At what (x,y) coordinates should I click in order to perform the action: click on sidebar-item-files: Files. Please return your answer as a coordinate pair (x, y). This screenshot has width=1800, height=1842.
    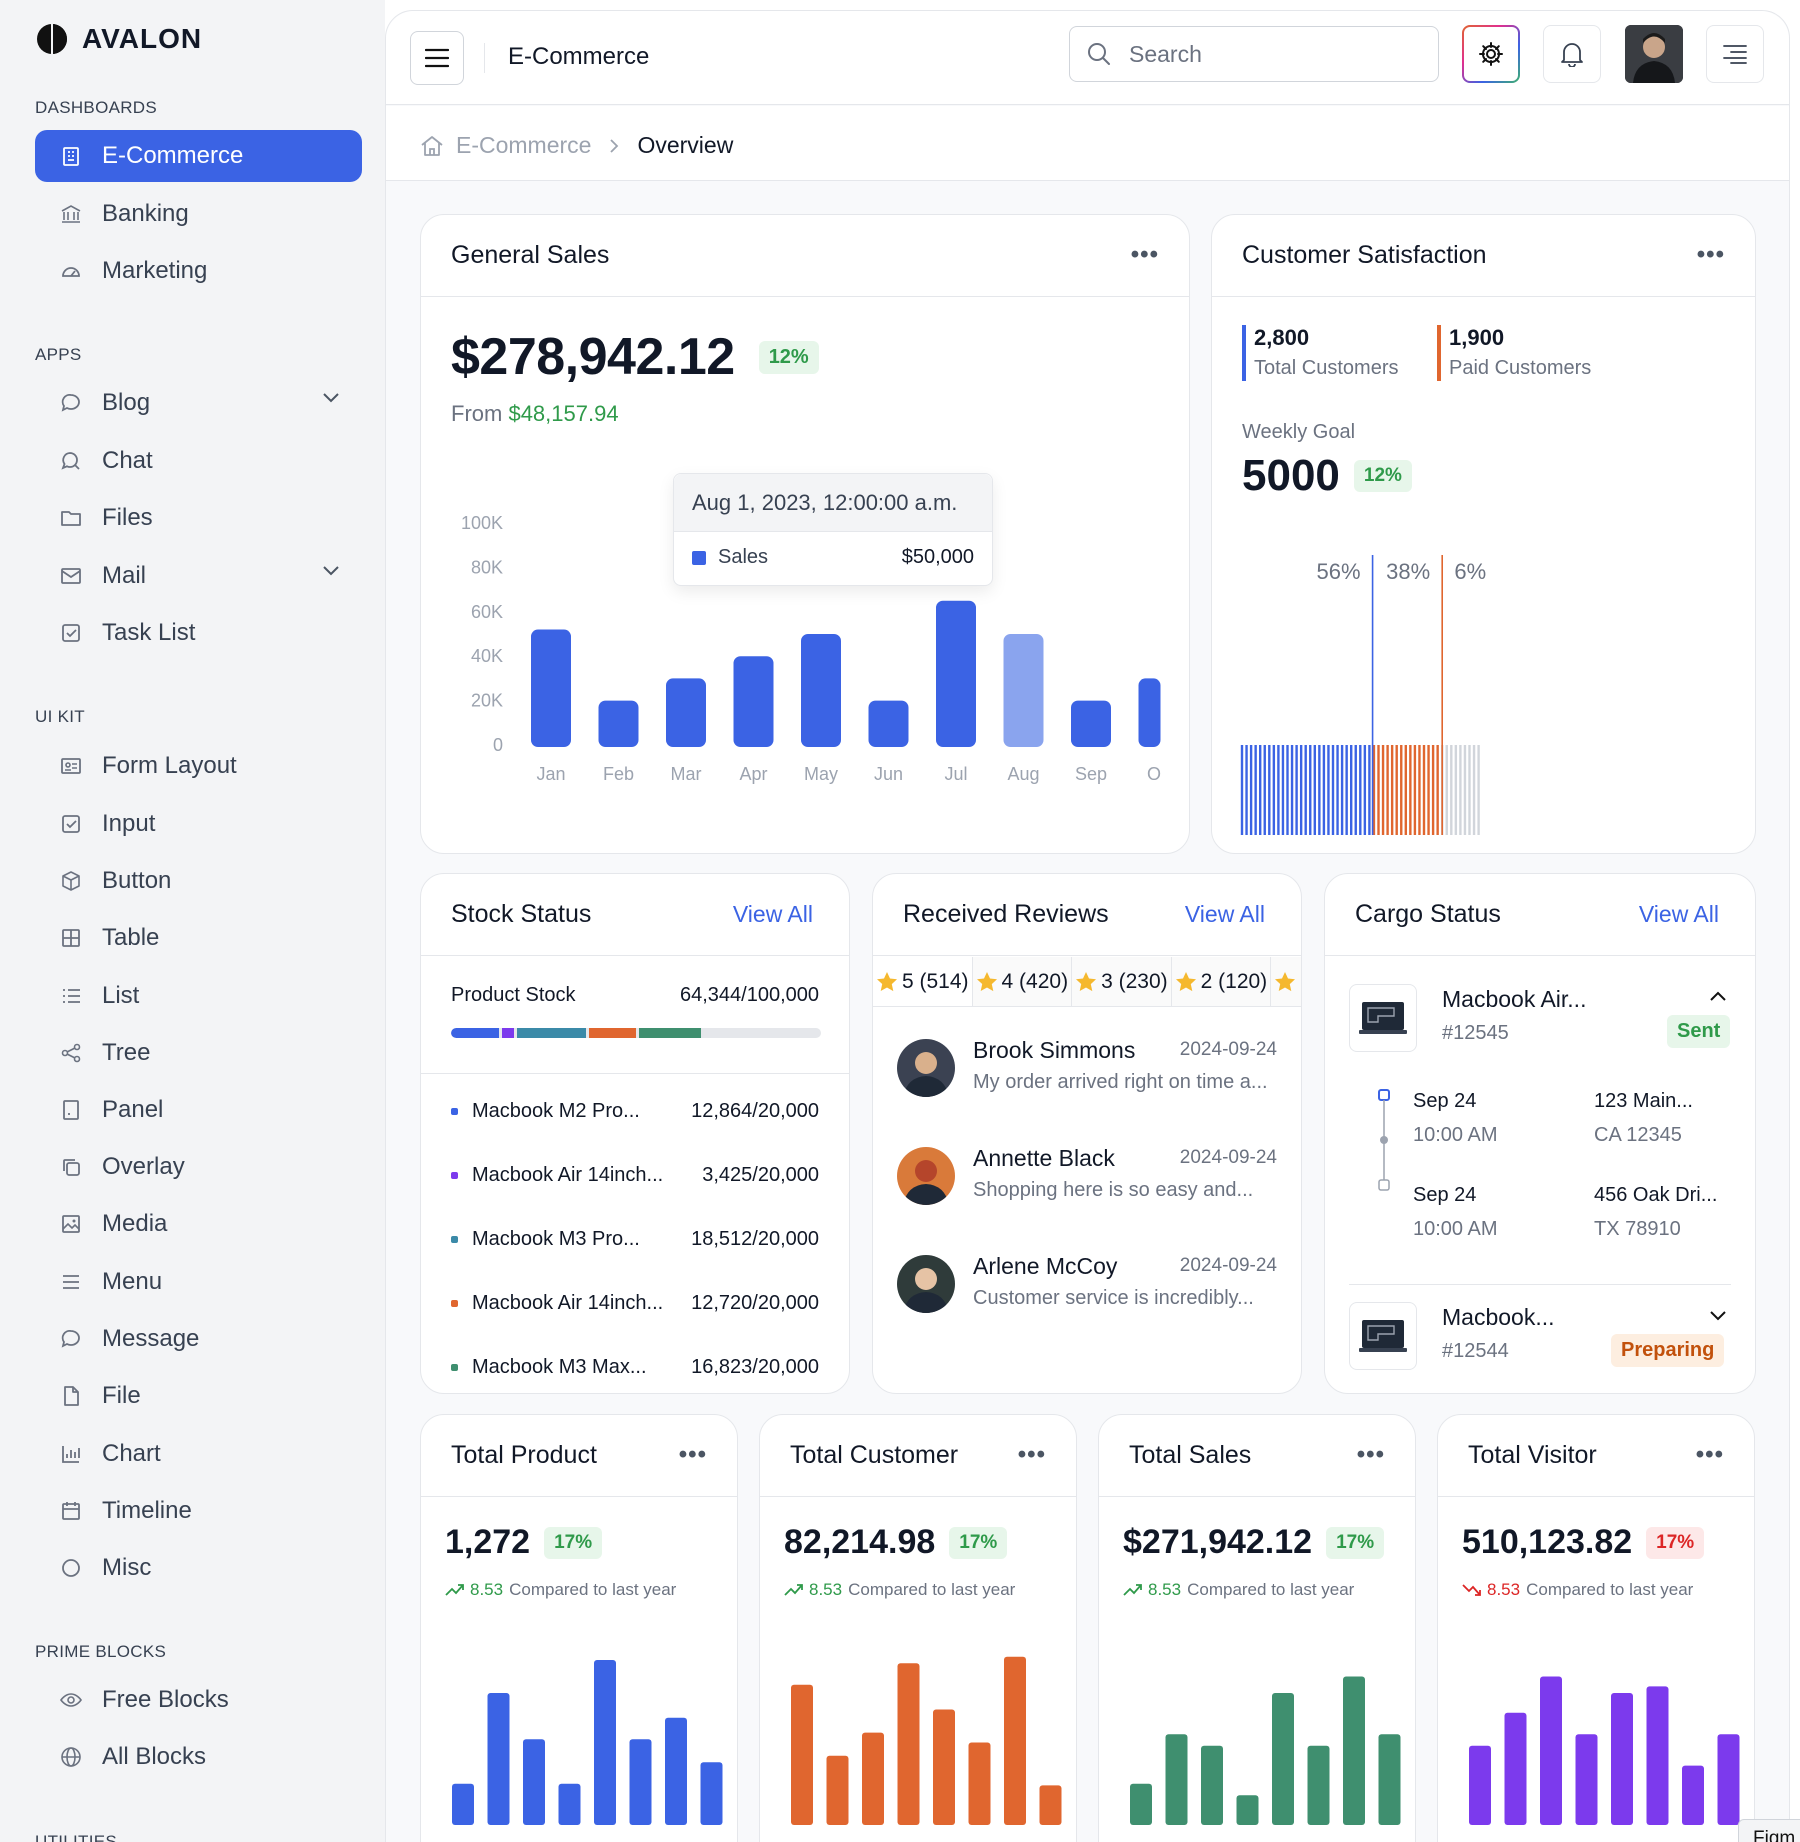
    Looking at the image, I should click on (198, 518).